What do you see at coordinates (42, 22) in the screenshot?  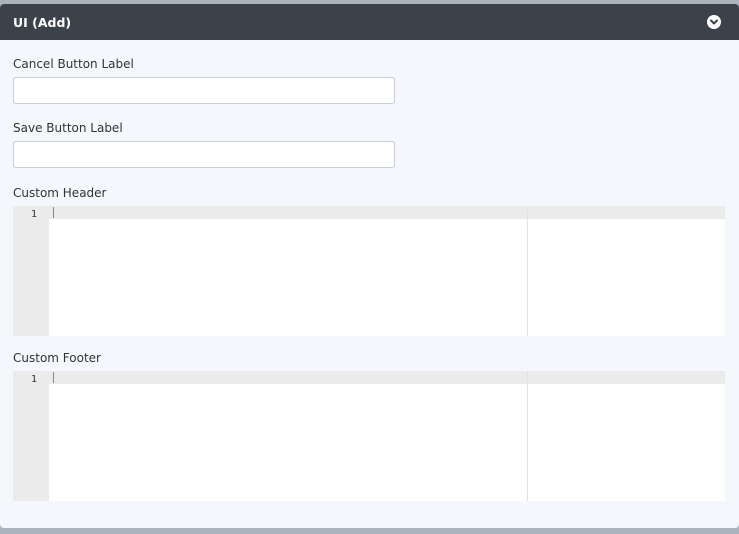 I see `panel-title: UI (Add)` at bounding box center [42, 22].